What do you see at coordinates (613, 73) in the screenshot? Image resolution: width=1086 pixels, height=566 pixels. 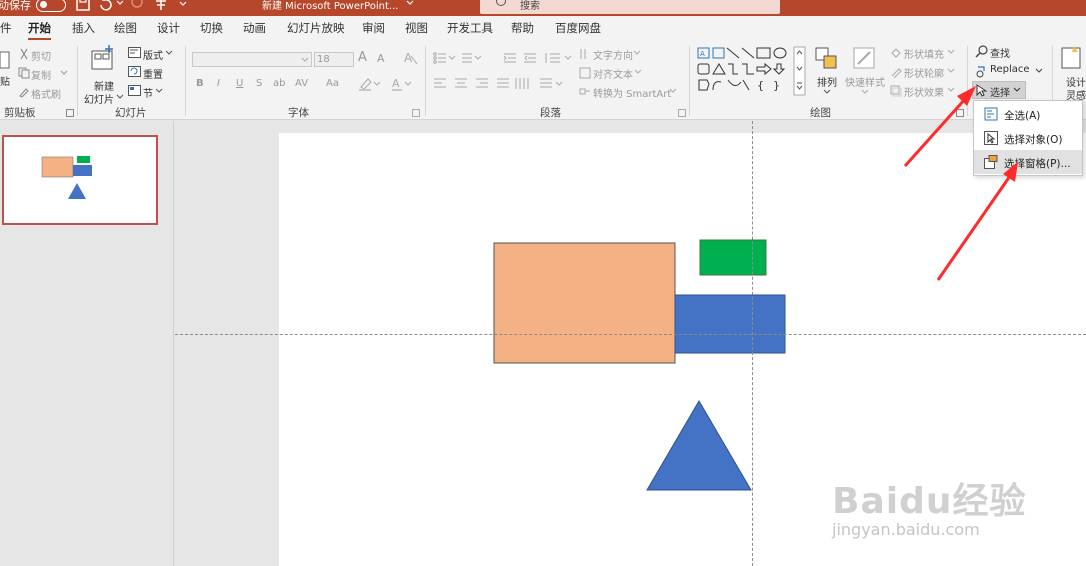 I see `align-text-button: 对齐文本` at bounding box center [613, 73].